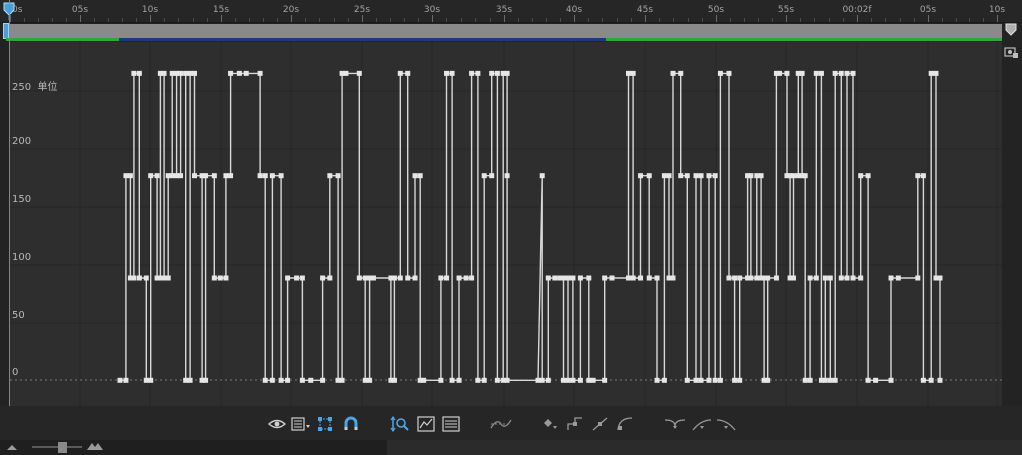 This screenshot has width=1022, height=455. I want to click on easy-ease-out-icon, so click(726, 424).